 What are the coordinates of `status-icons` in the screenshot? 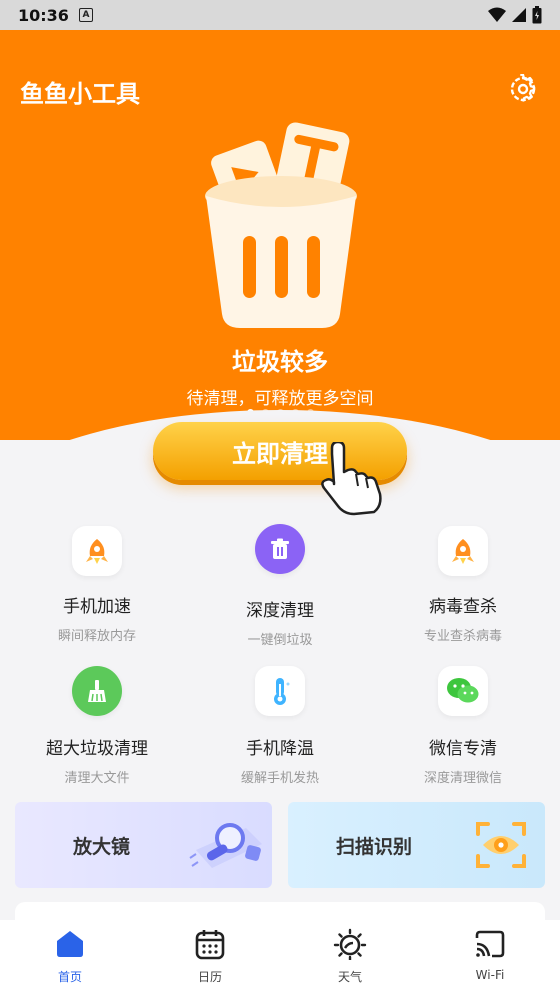 It's located at (515, 15).